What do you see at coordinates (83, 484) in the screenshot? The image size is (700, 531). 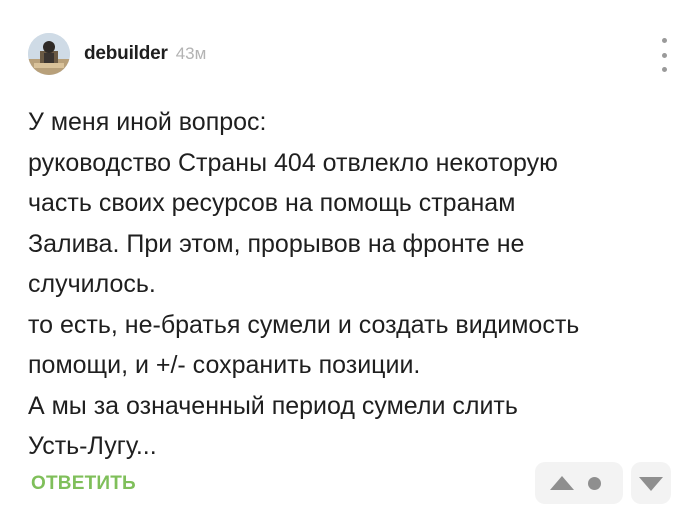 I see `reply-button: ОТВЕТИТЬ` at bounding box center [83, 484].